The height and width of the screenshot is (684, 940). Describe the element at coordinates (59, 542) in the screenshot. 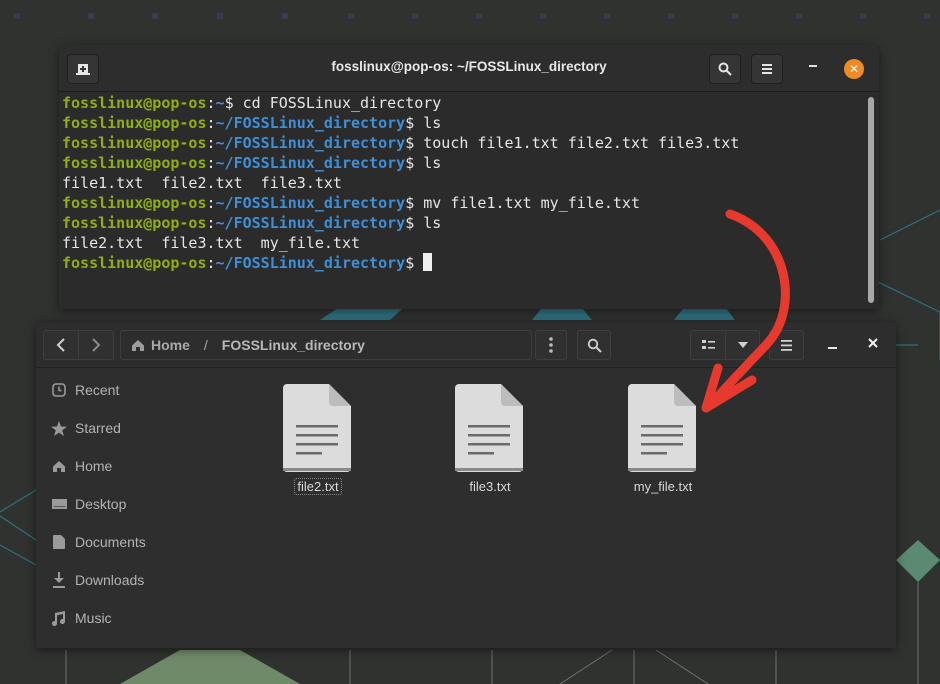

I see `document-icon` at that location.